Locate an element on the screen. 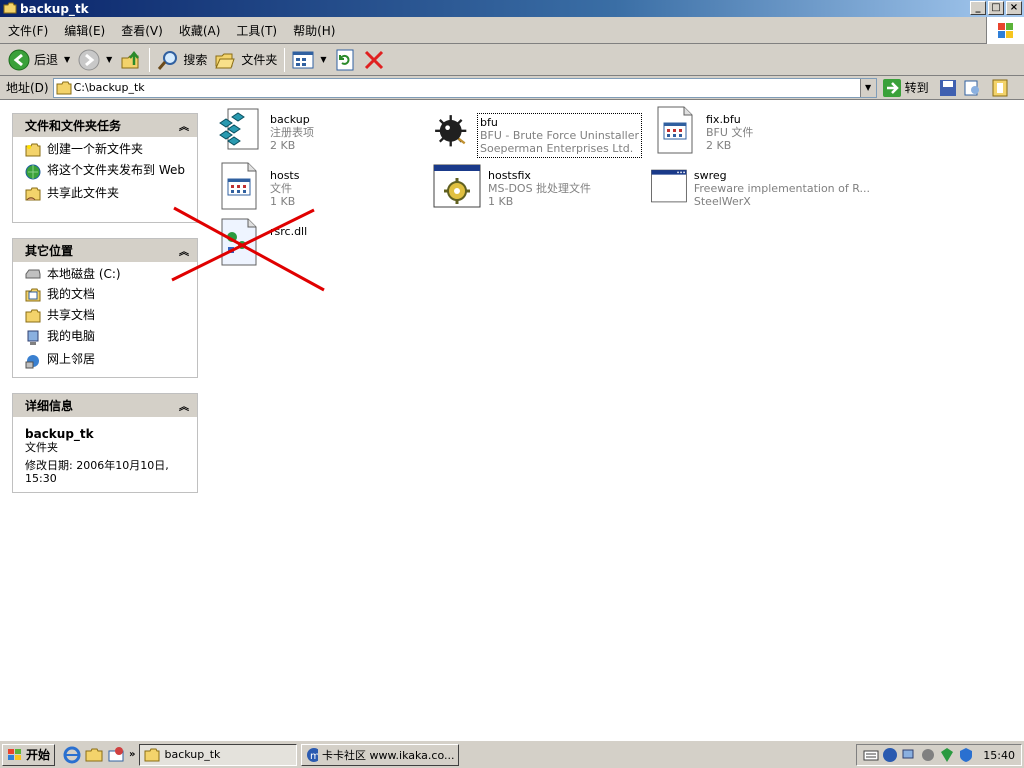 The height and width of the screenshot is (768, 1024). folders-button: 文件夹 is located at coordinates (246, 60).